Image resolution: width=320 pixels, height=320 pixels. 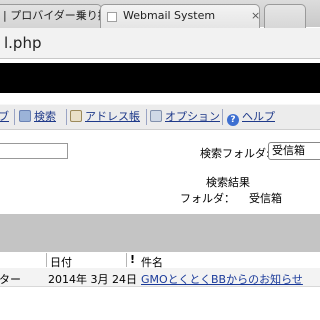 I want to click on search-folder-value: 受信箱, so click(x=288, y=150).